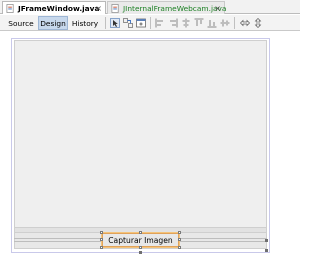 The image size is (320, 260). I want to click on center-horizontally-icon, so click(186, 23).